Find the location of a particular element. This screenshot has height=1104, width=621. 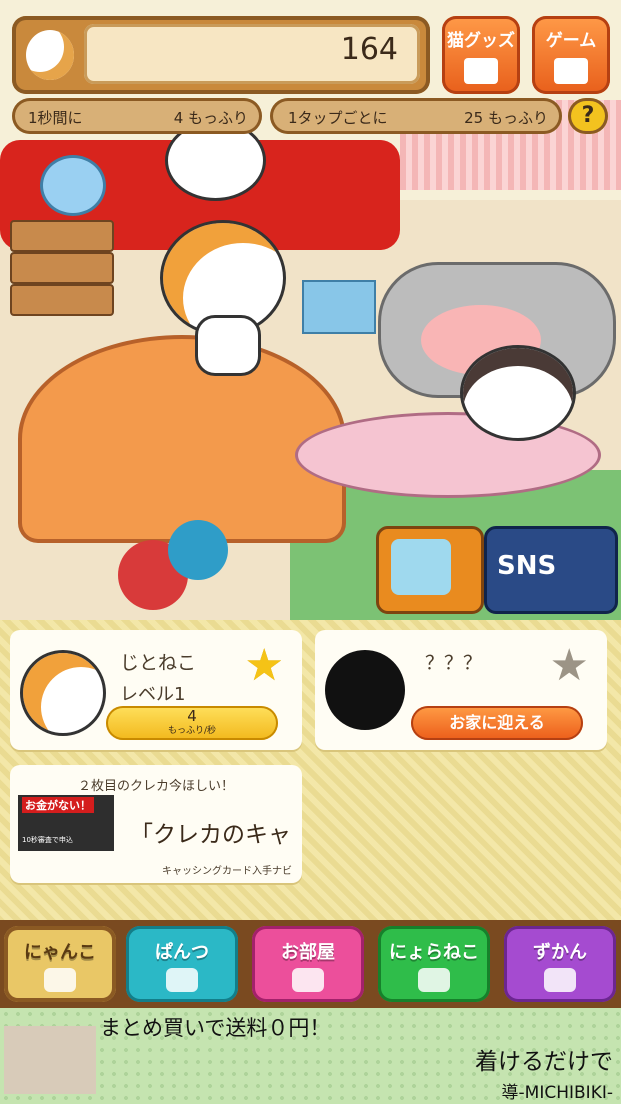

main-cat-body is located at coordinates (228, 345).